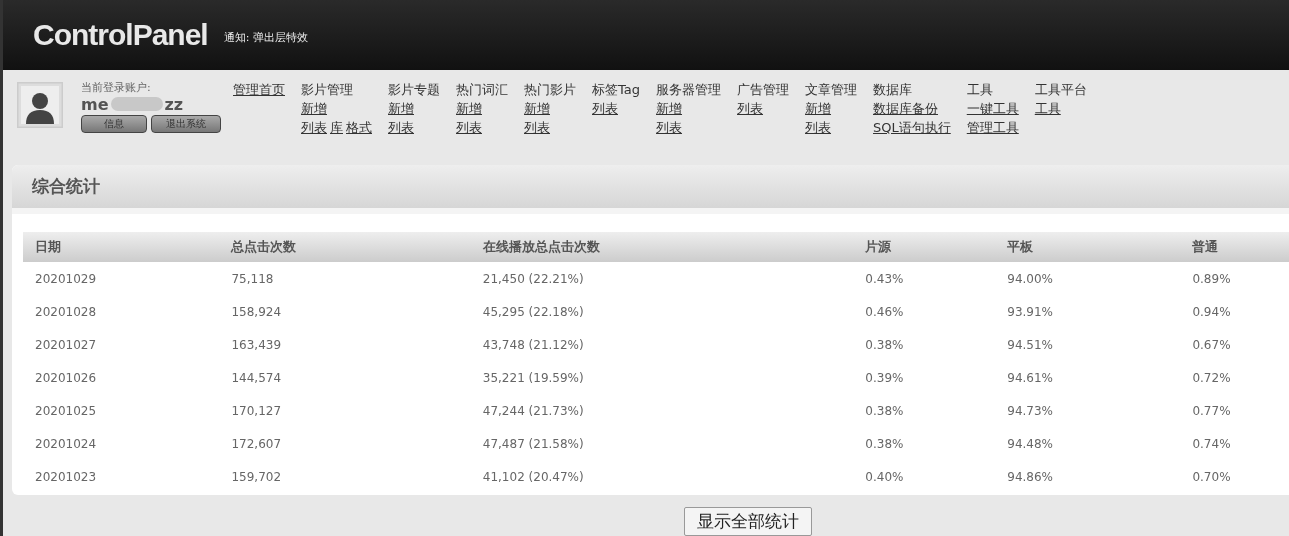 This screenshot has height=536, width=1289. Describe the element at coordinates (256, 411) in the screenshot. I see `table-cell-text: 170,127` at that location.